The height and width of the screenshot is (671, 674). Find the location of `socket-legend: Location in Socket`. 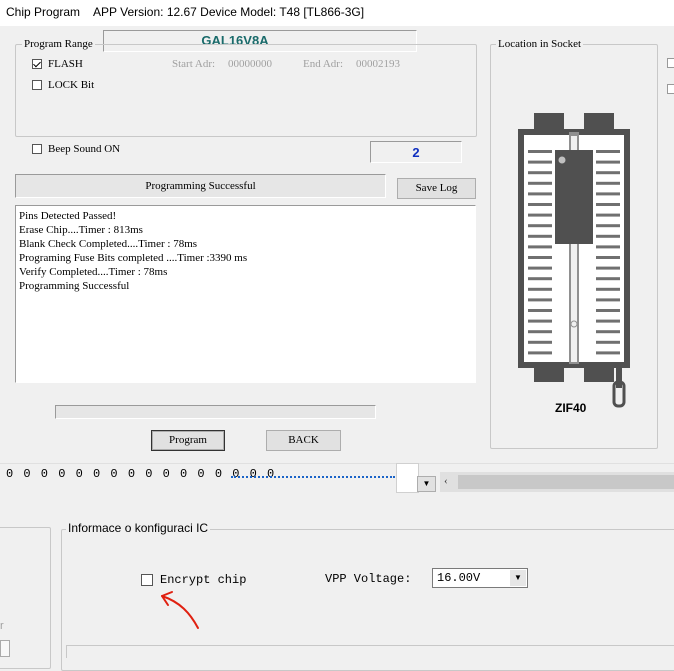

socket-legend: Location in Socket is located at coordinates (540, 44).